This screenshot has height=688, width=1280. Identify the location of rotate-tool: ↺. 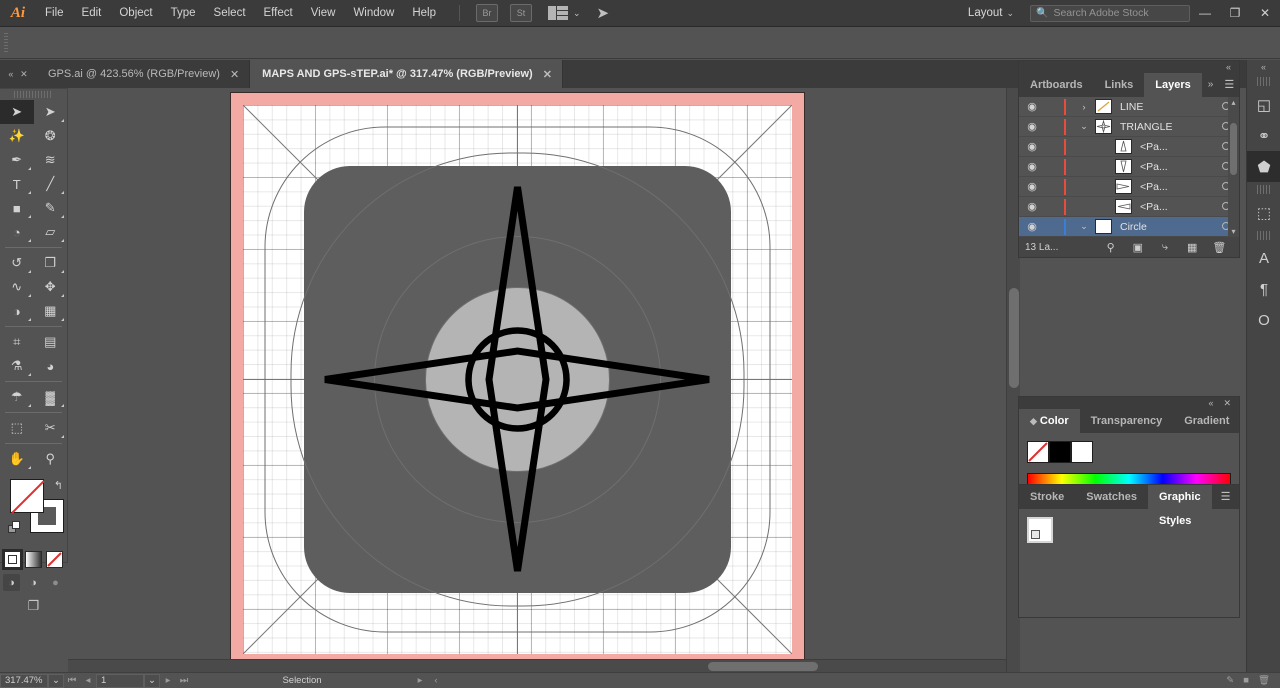
(17, 263).